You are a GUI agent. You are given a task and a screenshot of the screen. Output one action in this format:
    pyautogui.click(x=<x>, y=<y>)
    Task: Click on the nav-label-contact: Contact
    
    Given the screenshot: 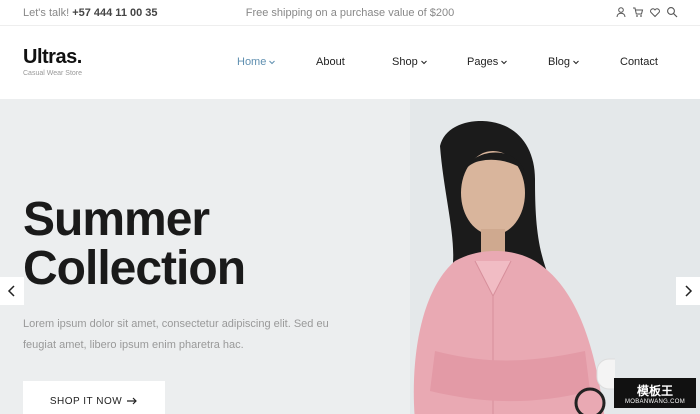 What is the action you would take?
    pyautogui.click(x=639, y=62)
    